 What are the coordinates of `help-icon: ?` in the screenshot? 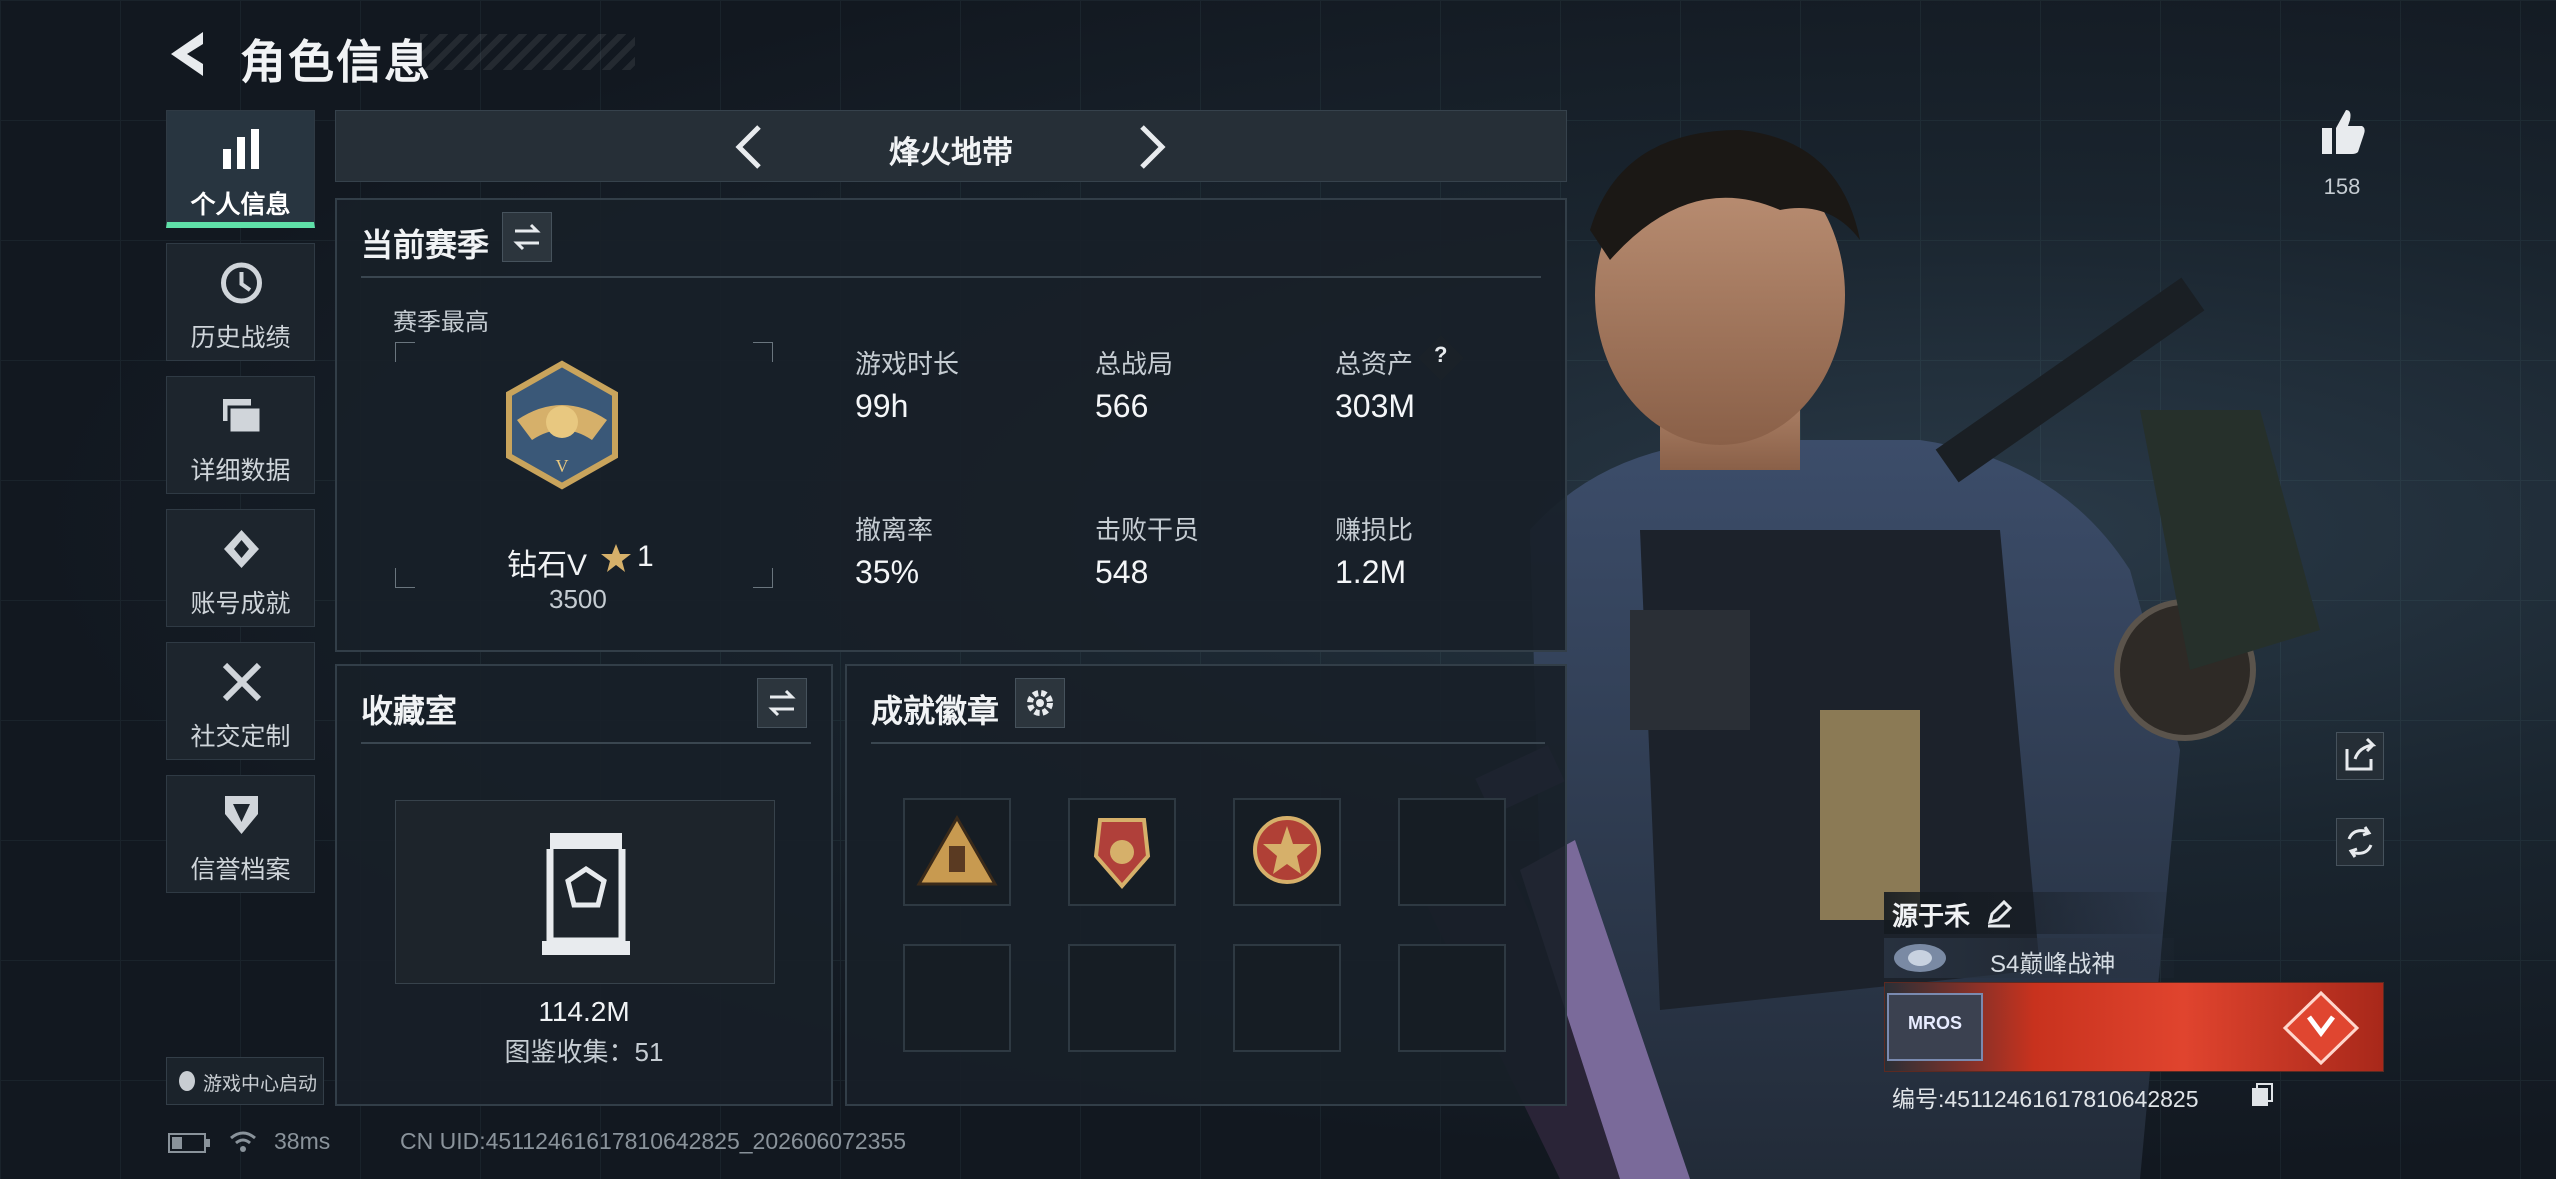 It's located at (1441, 354).